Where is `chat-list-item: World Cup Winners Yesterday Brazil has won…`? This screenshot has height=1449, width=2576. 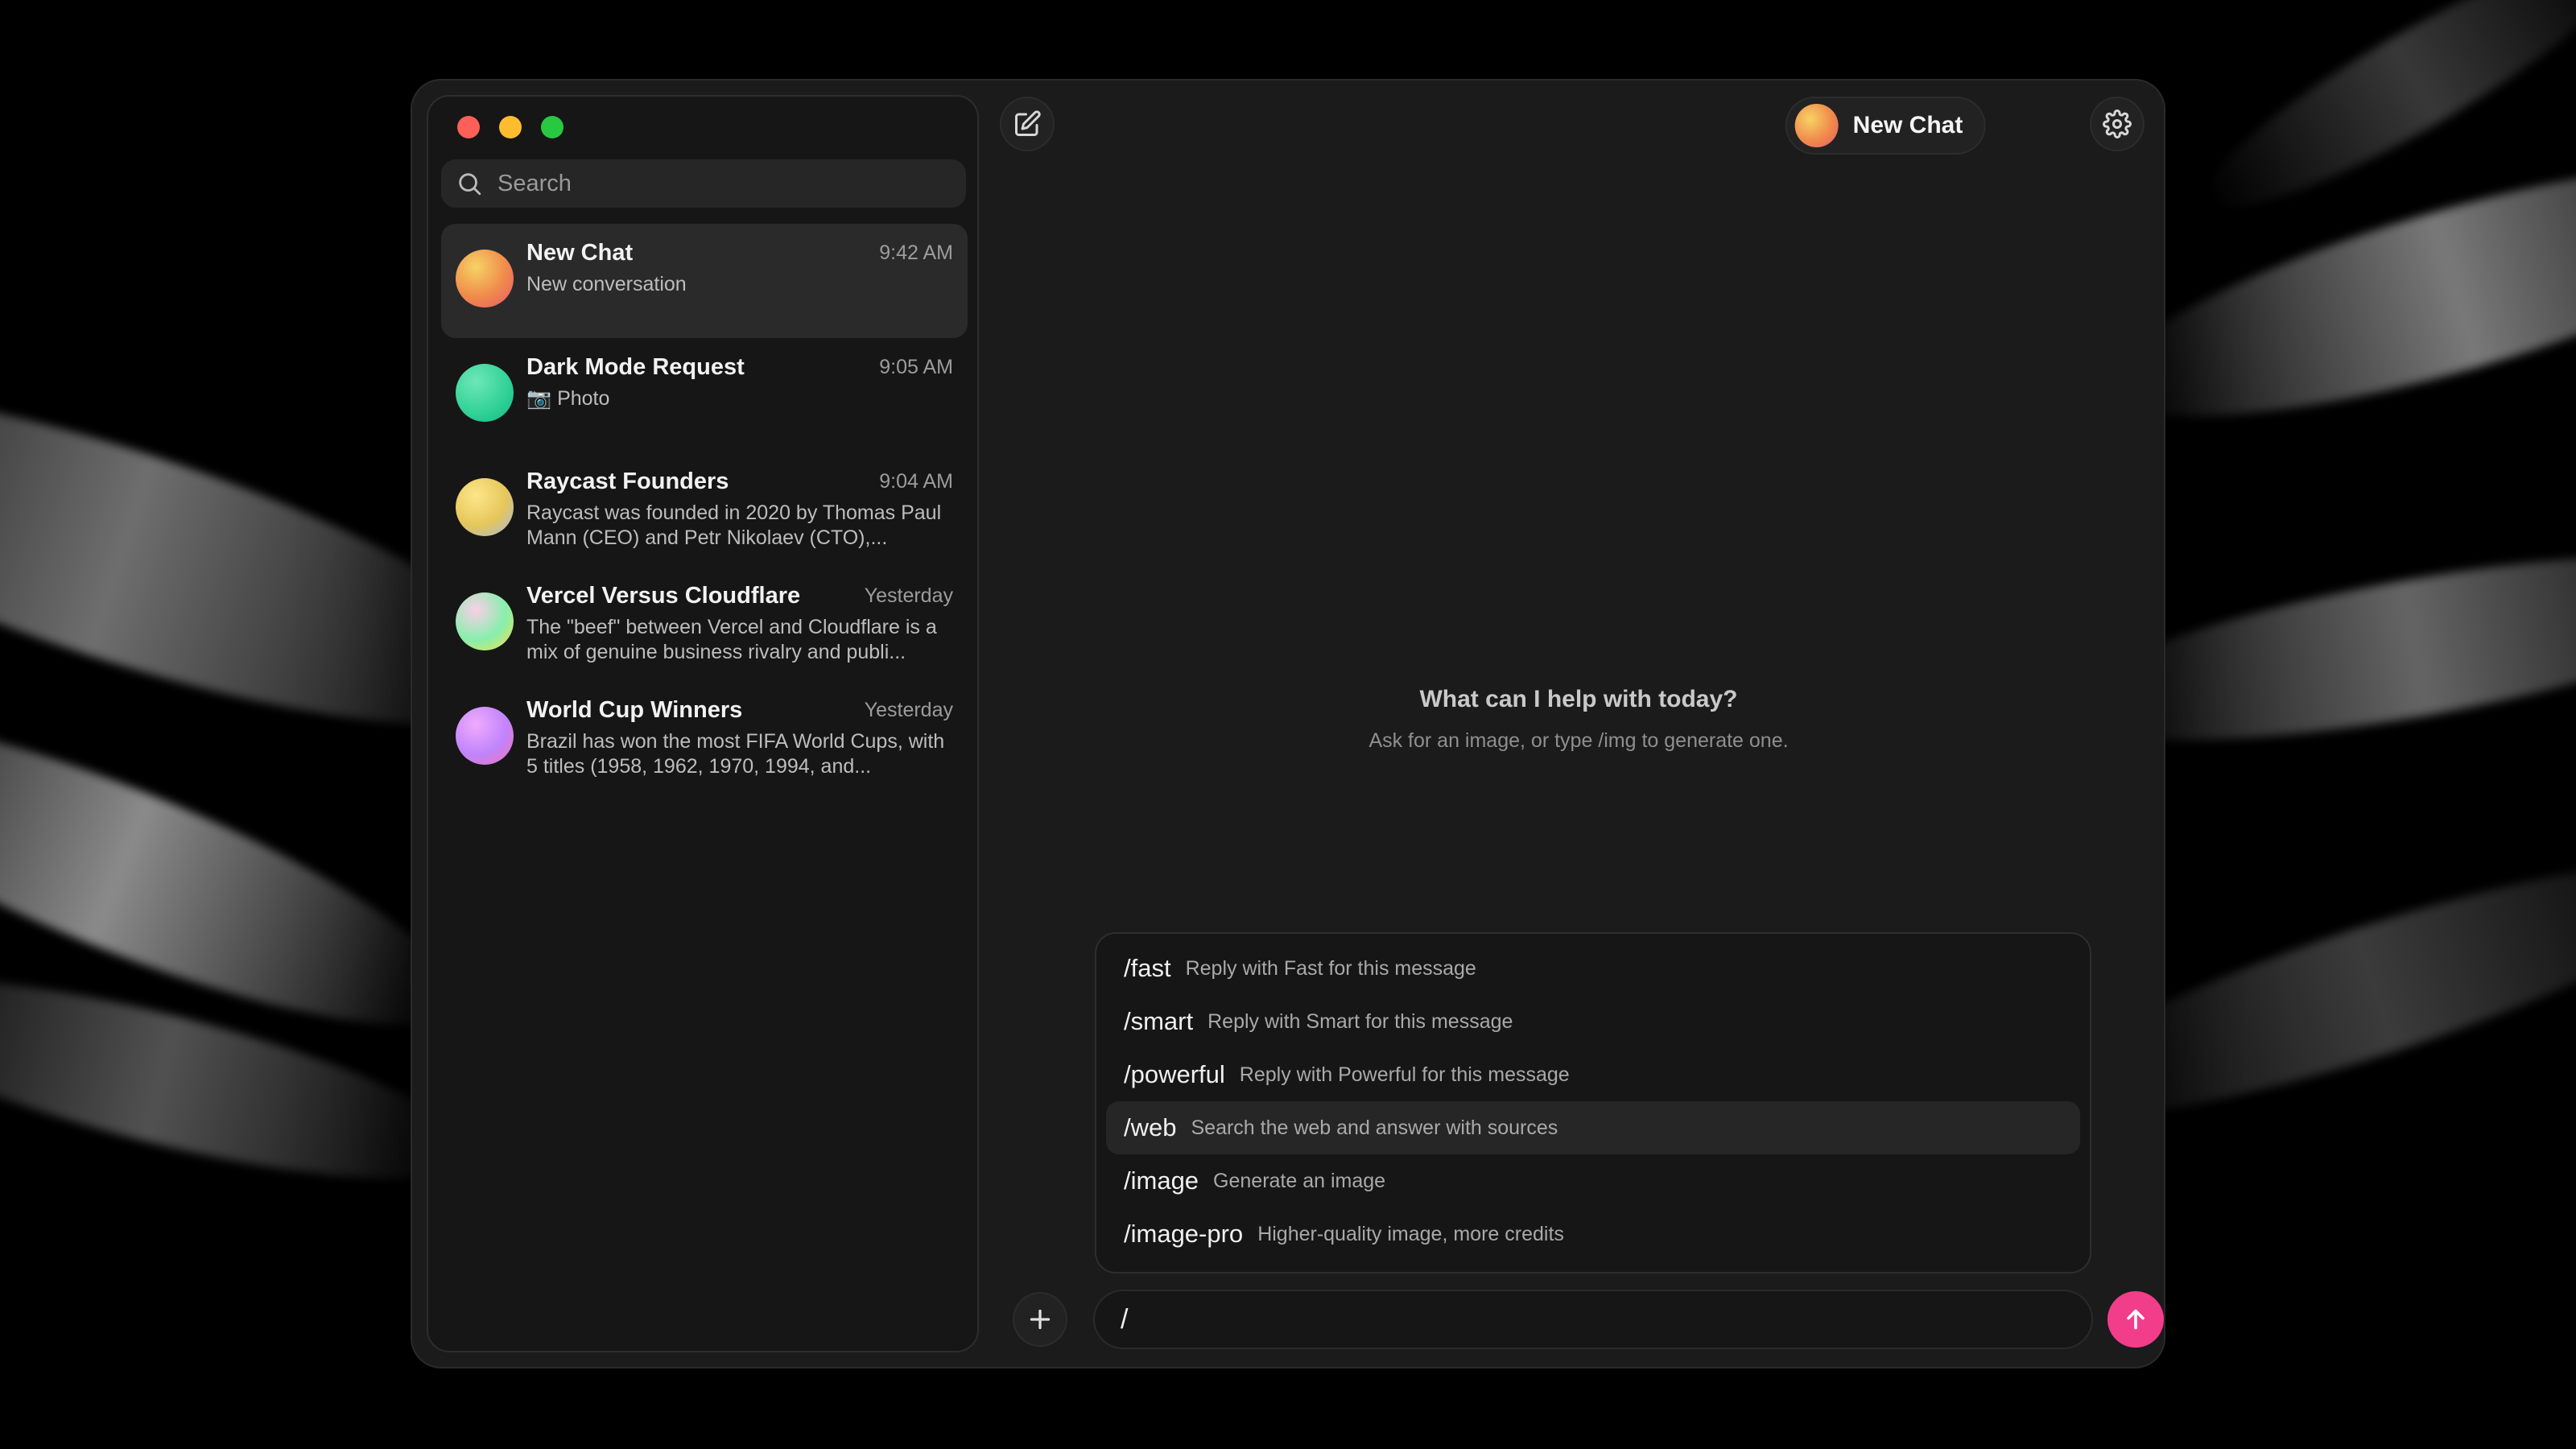 chat-list-item: World Cup Winners Yesterday Brazil has won… is located at coordinates (704, 738).